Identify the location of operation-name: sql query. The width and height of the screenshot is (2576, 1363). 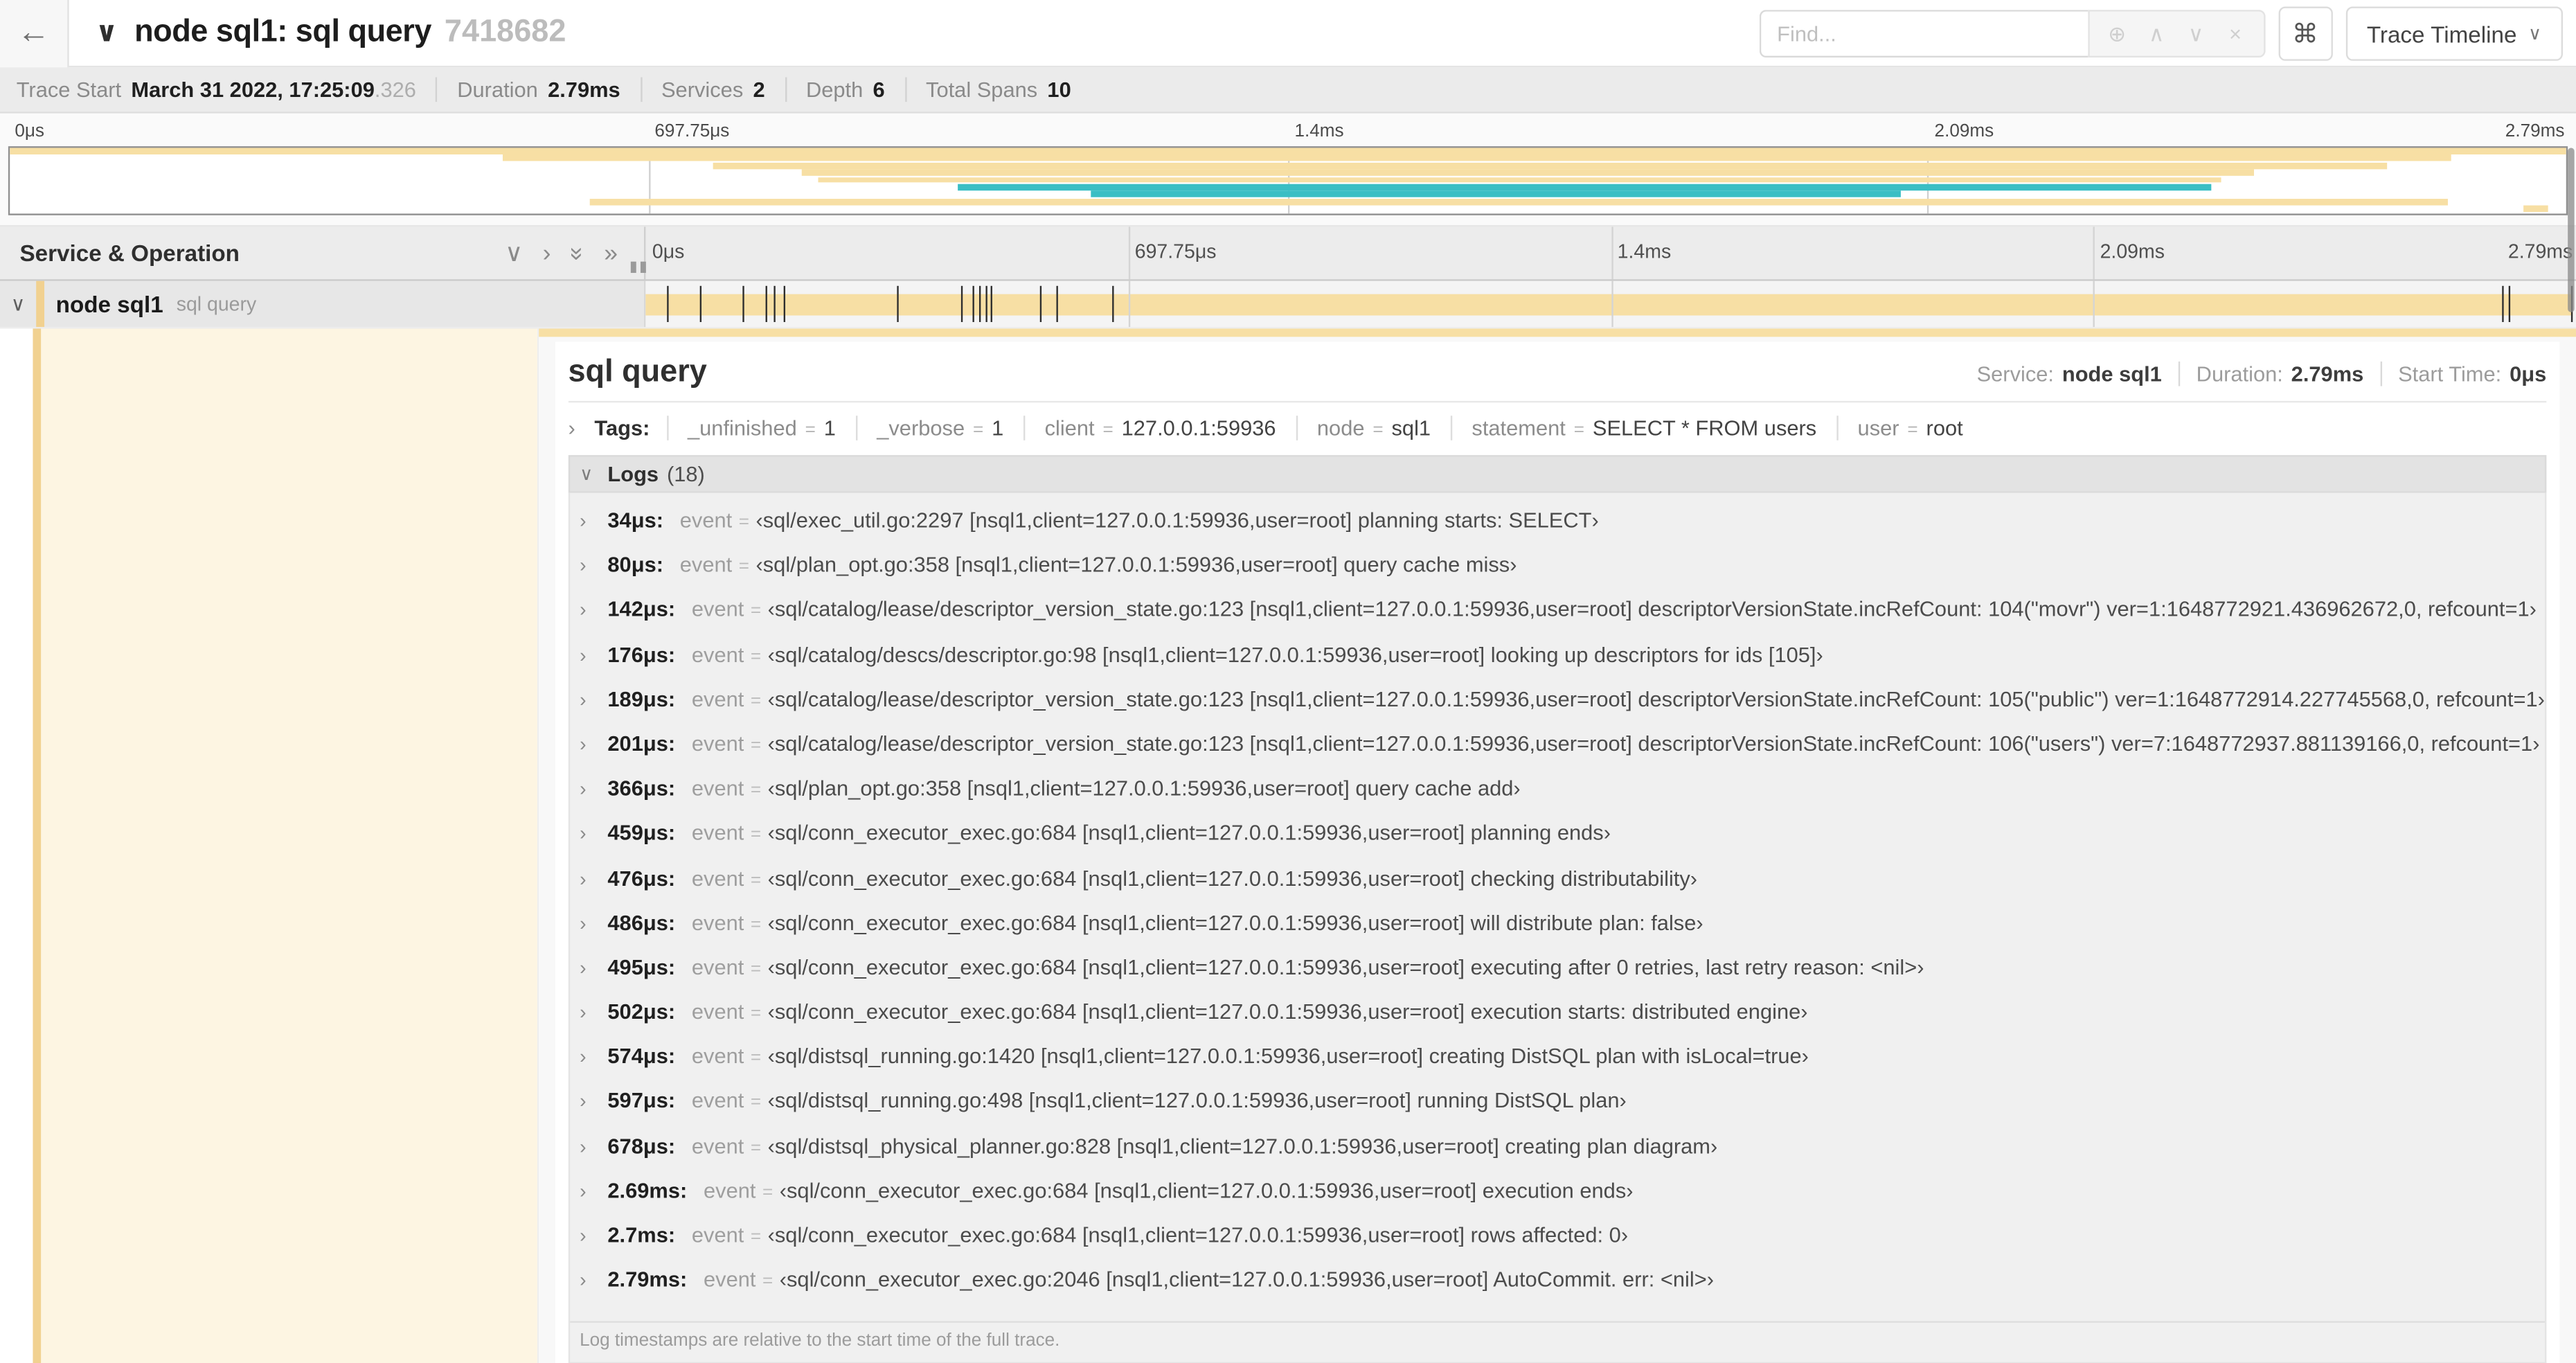
(216, 304).